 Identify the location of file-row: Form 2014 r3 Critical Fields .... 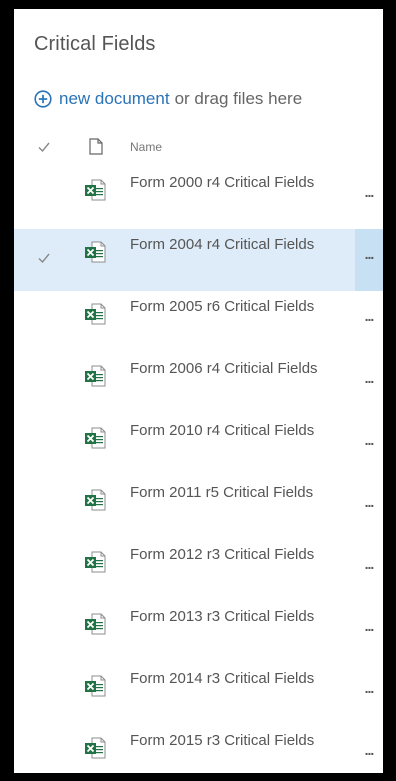
(198, 694).